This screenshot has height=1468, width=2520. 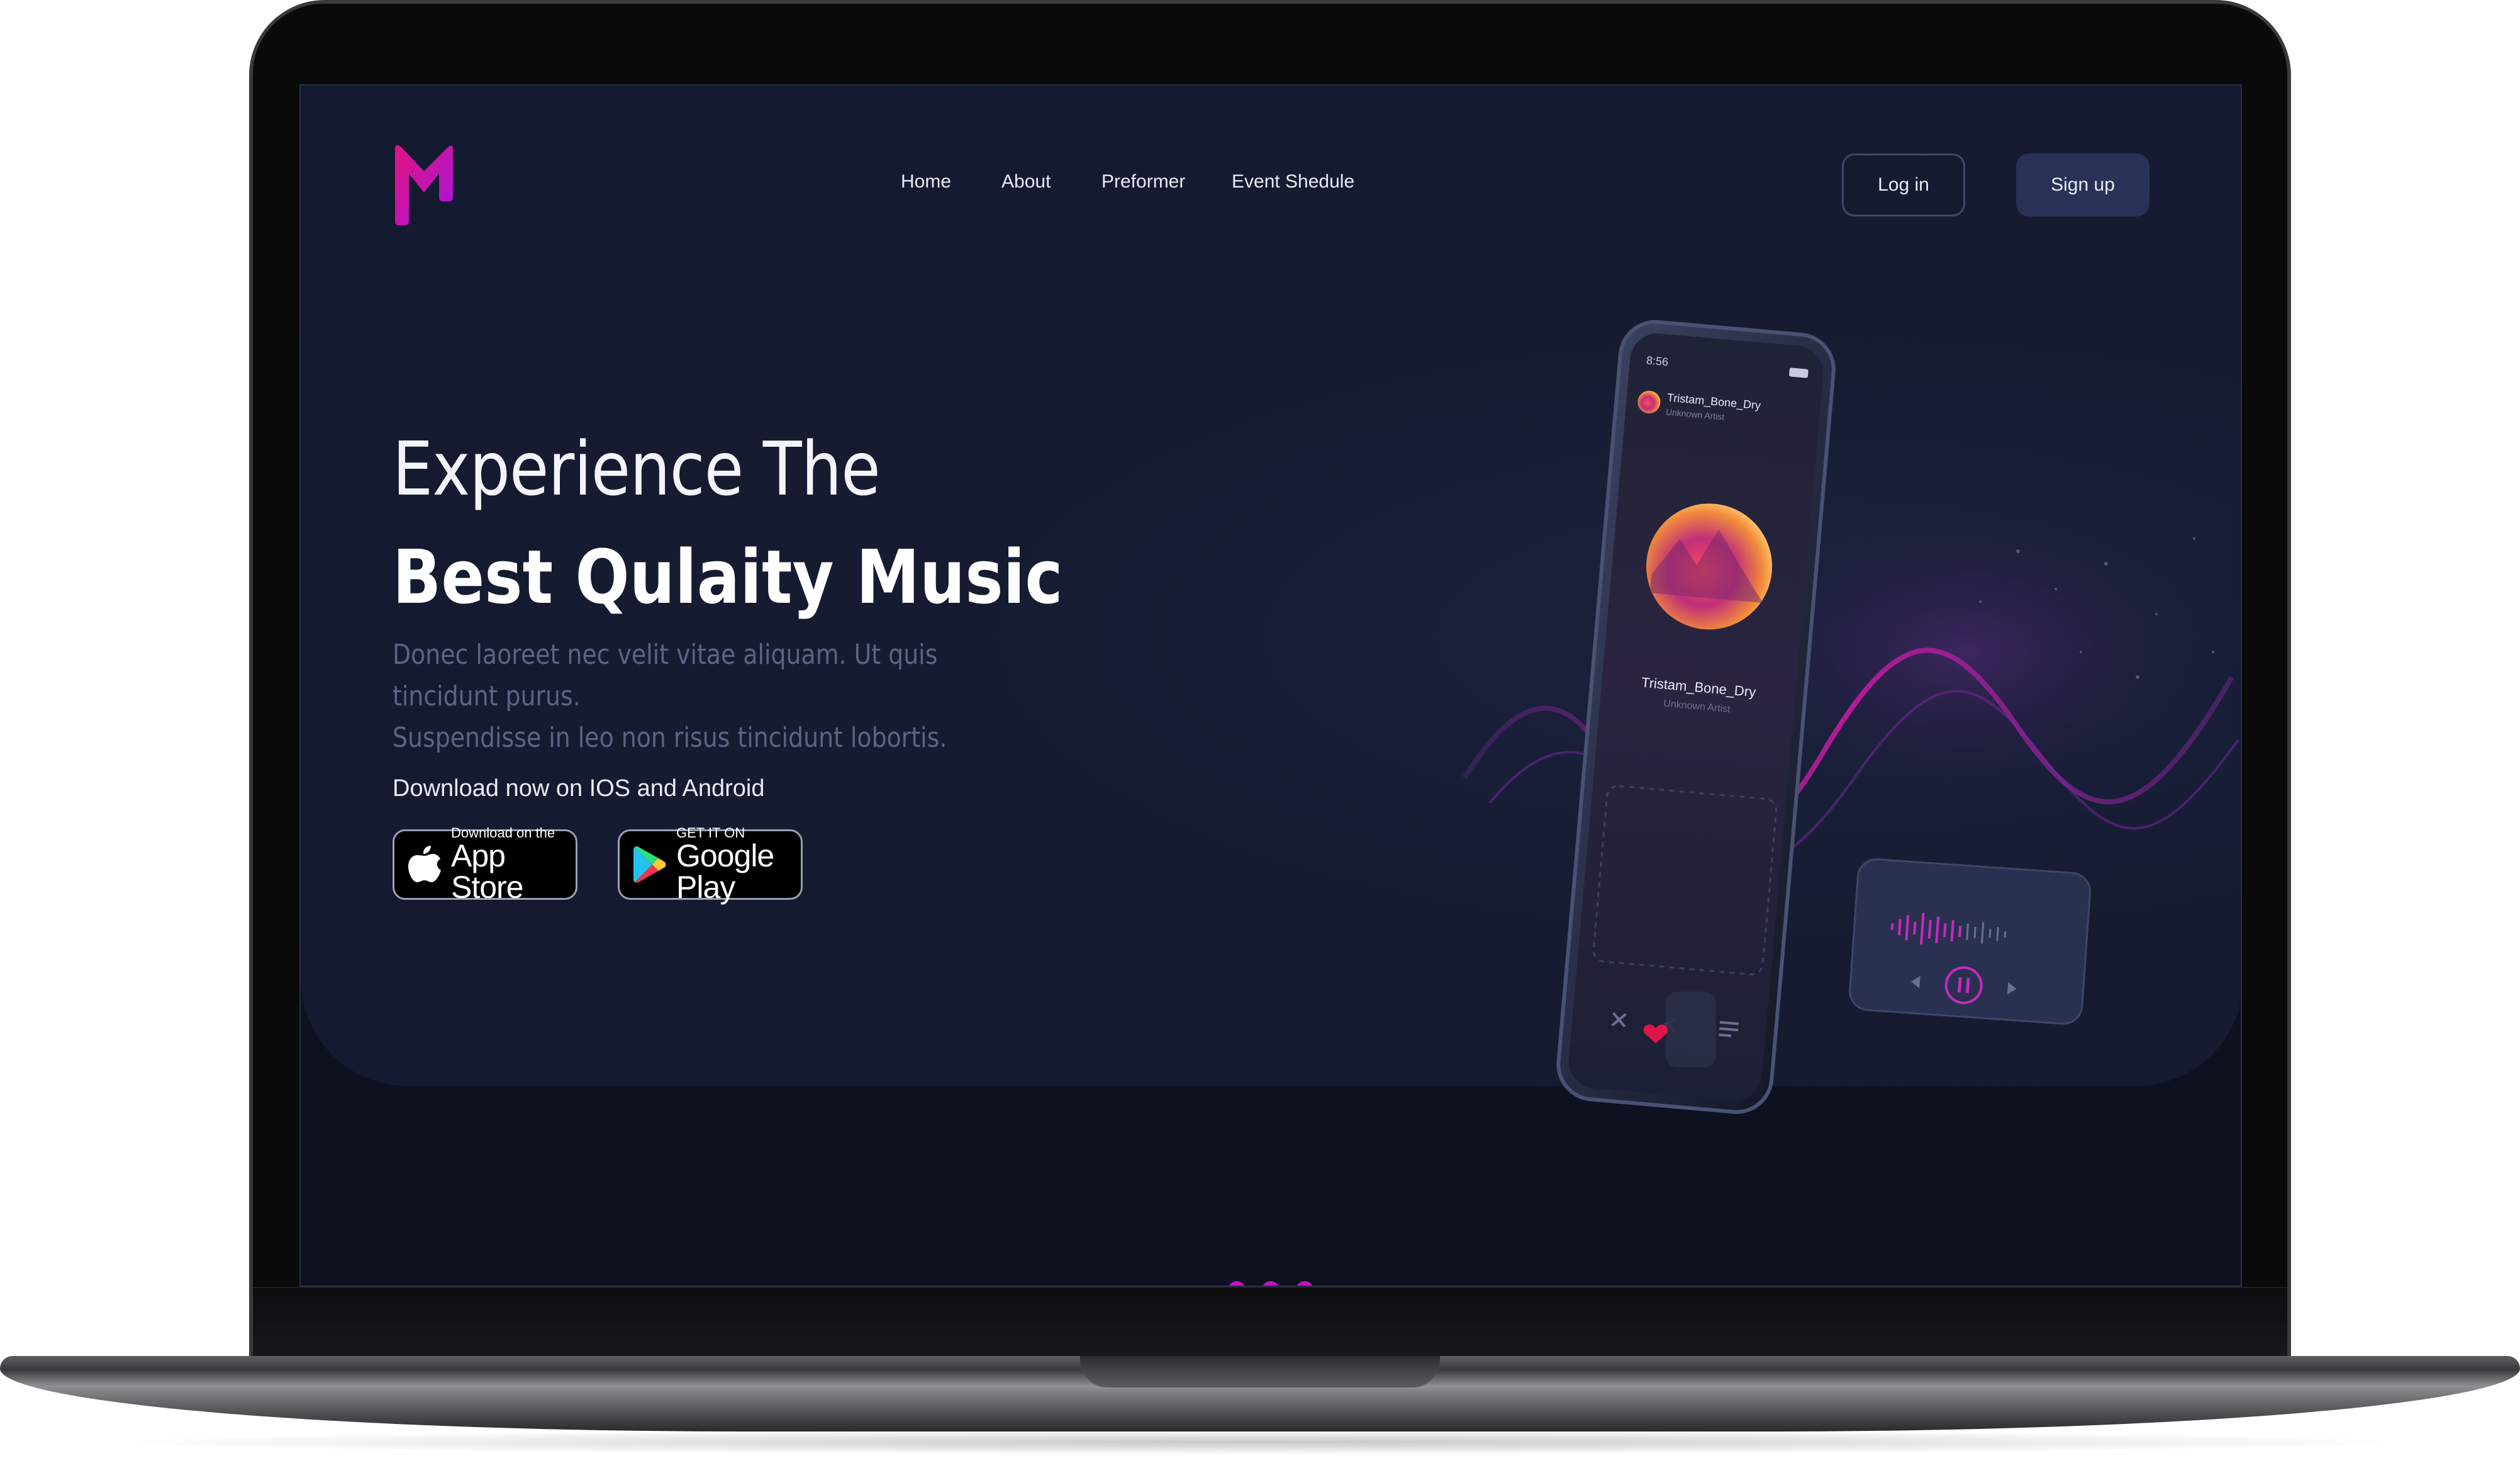 I want to click on phone-time: 8:56, so click(x=1657, y=361).